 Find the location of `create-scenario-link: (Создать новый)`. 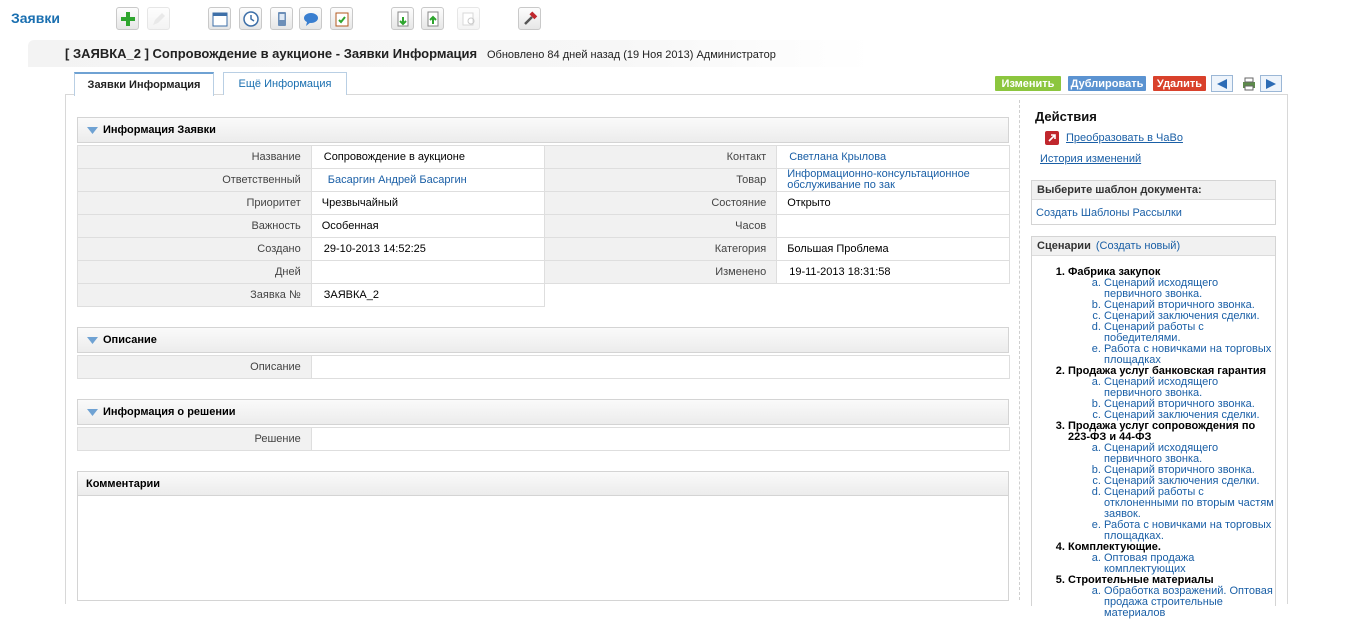

create-scenario-link: (Создать новый) is located at coordinates (1138, 246).